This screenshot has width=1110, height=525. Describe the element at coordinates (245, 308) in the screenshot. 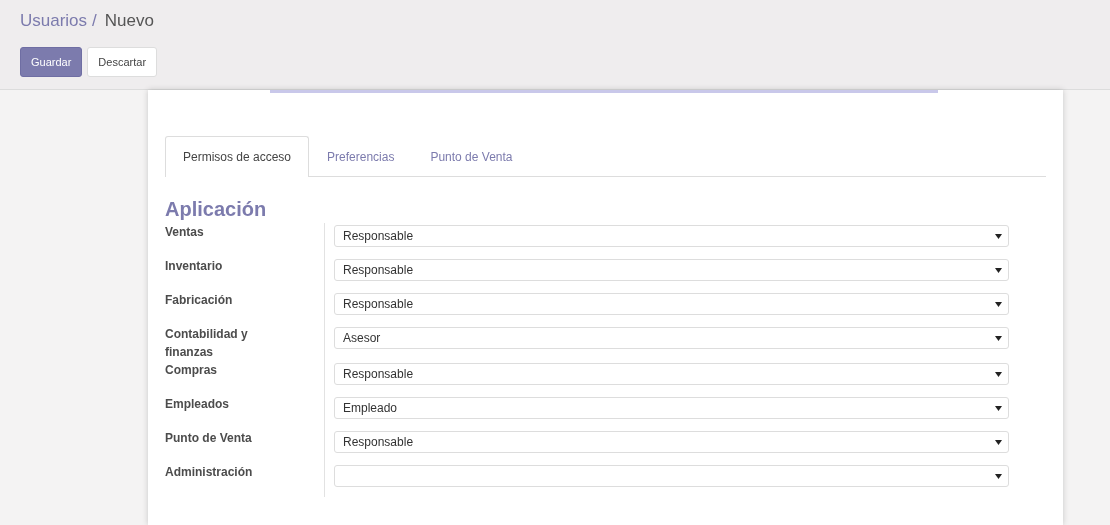

I see `field-label: Fabricación` at that location.